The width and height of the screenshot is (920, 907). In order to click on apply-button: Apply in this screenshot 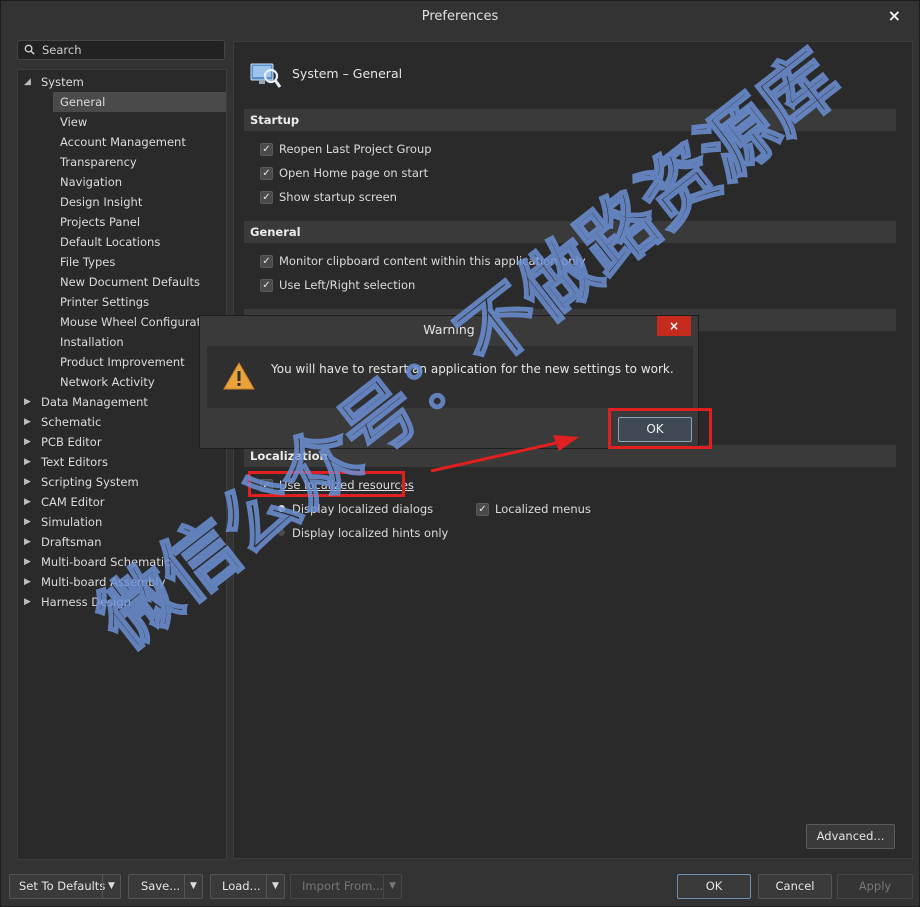, I will do `click(875, 886)`.